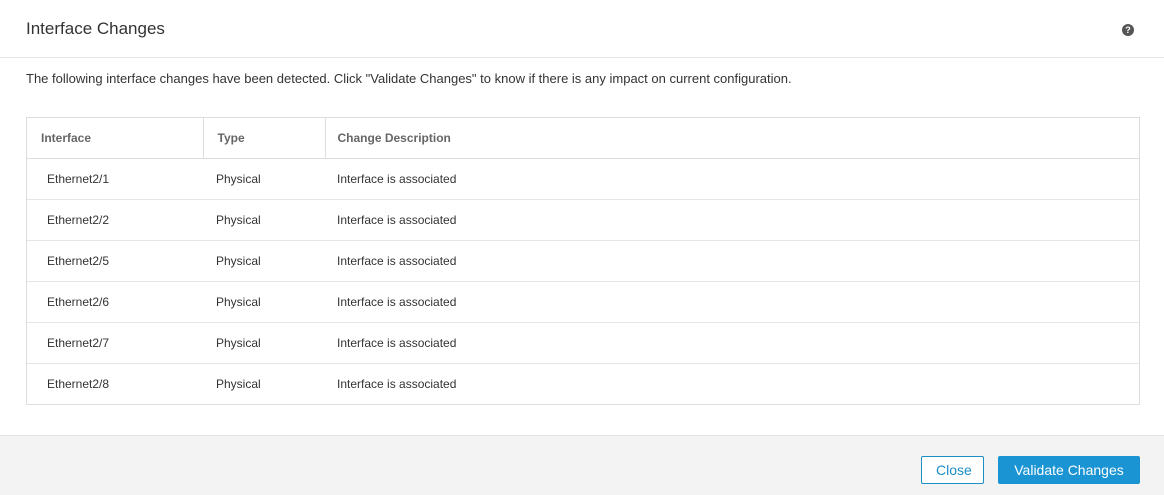 The width and height of the screenshot is (1164, 495). I want to click on dialog-title: Interface Changes, so click(95, 28).